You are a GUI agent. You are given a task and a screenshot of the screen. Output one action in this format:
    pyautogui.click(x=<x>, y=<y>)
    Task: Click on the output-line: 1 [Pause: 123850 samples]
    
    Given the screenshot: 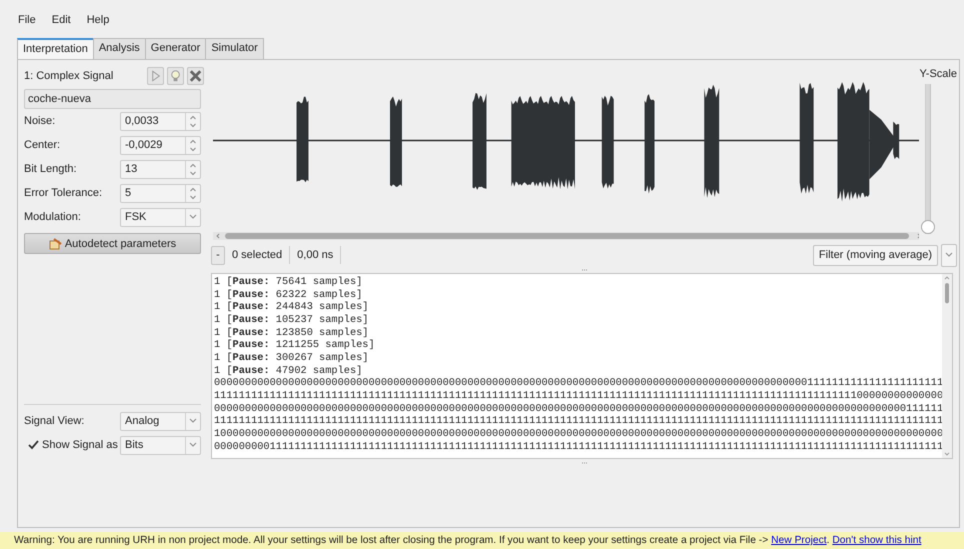 What is the action you would take?
    pyautogui.click(x=291, y=333)
    